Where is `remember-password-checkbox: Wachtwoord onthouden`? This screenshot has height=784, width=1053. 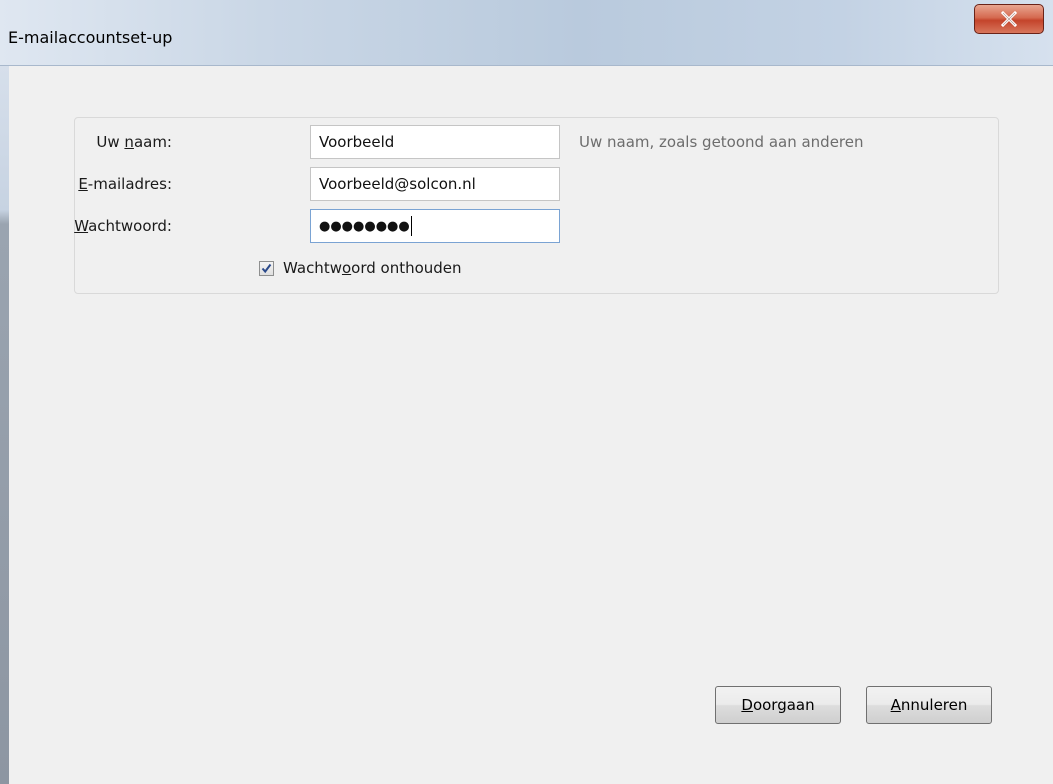
remember-password-checkbox: Wachtwoord onthouden is located at coordinates (360, 268).